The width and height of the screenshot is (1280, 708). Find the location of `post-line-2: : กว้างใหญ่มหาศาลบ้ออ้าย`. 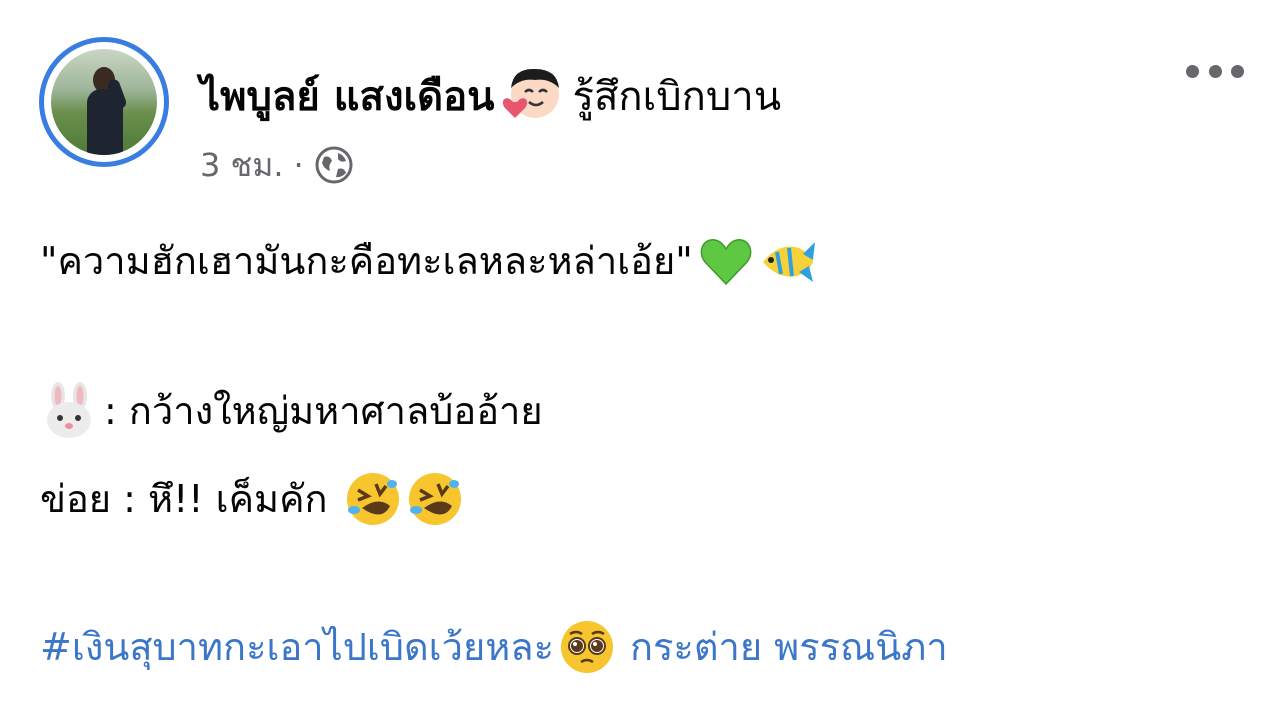

post-line-2: : กว้างใหญ่มหาศาลบ้ออ้าย is located at coordinates (291, 410).